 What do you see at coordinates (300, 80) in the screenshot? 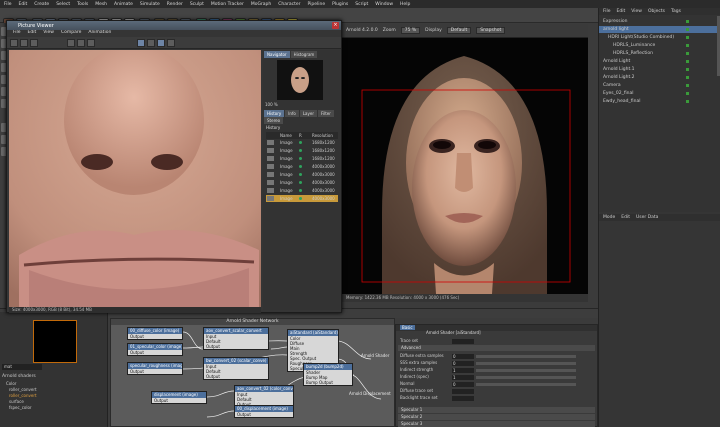
I see `navigator-thumbnail` at bounding box center [300, 80].